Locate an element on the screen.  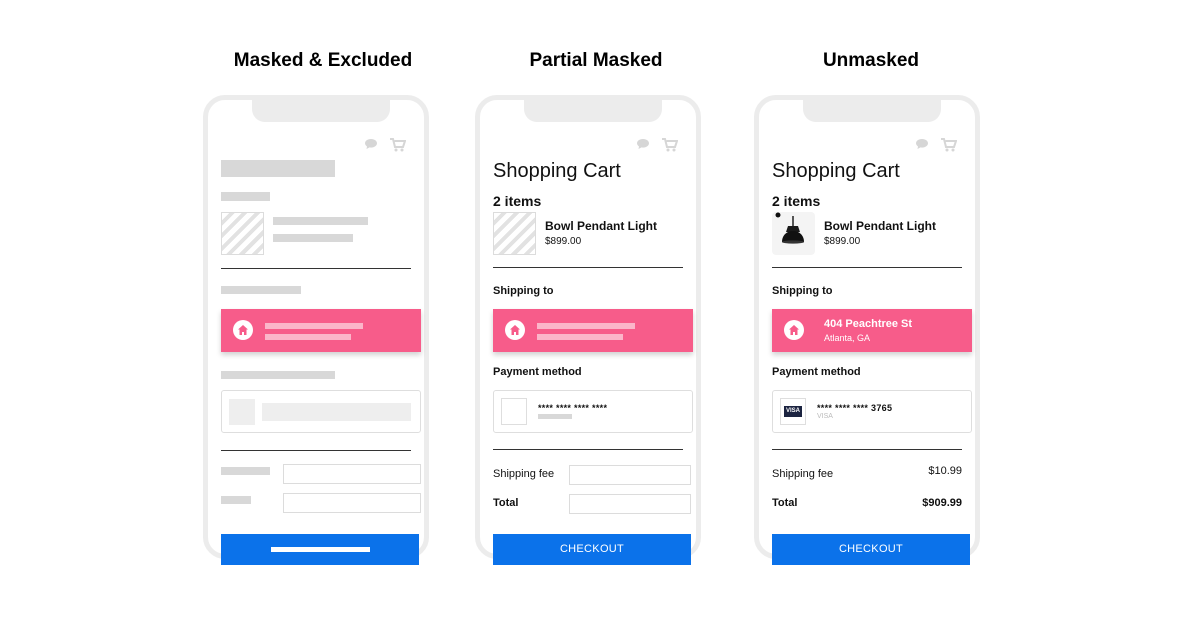
product-thumbnail is located at coordinates (793, 233).